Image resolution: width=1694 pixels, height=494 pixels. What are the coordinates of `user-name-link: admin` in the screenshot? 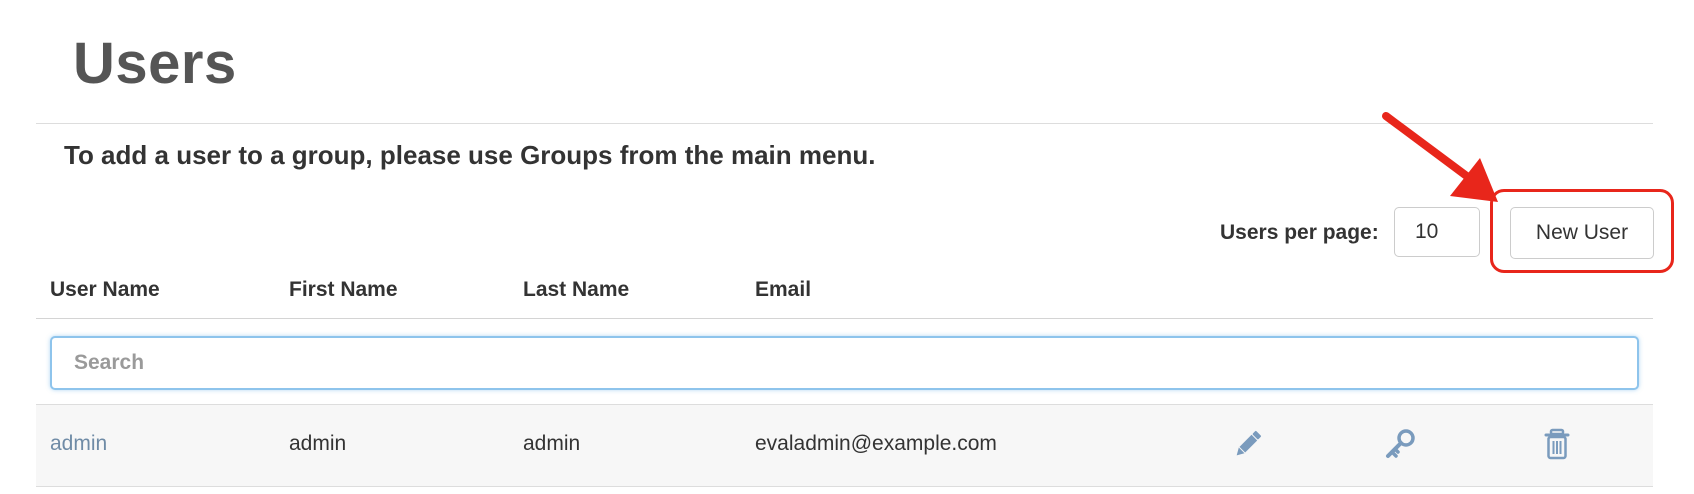 It's located at (78, 444).